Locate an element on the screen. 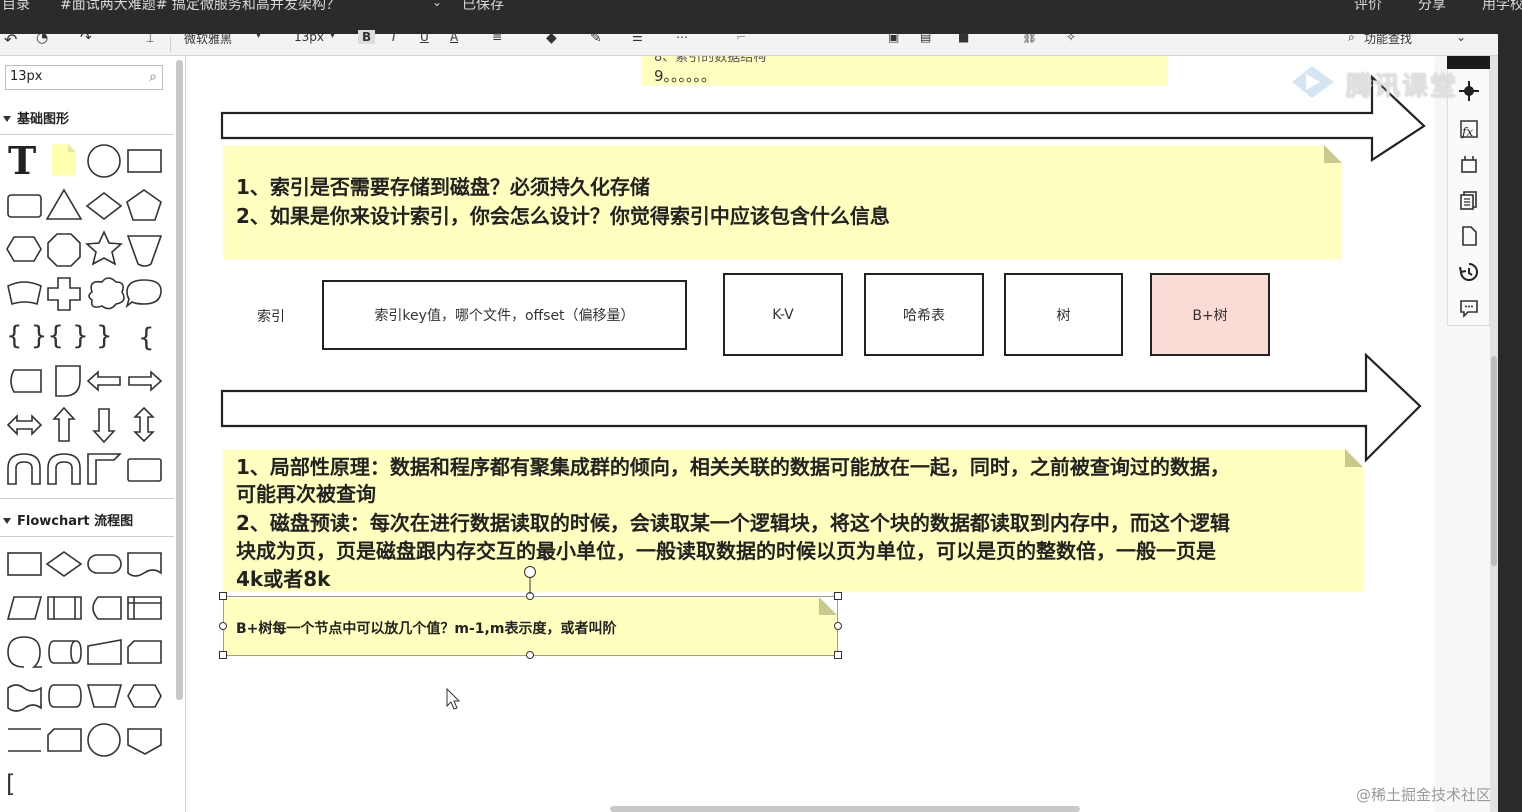 This screenshot has height=812, width=1522. resize-handle-nw is located at coordinates (223, 596).